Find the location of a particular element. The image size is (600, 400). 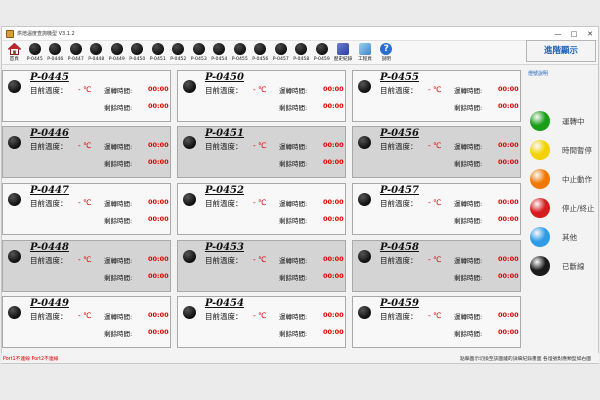

toolbar-unit-label: P-0447 is located at coordinates (75, 59).